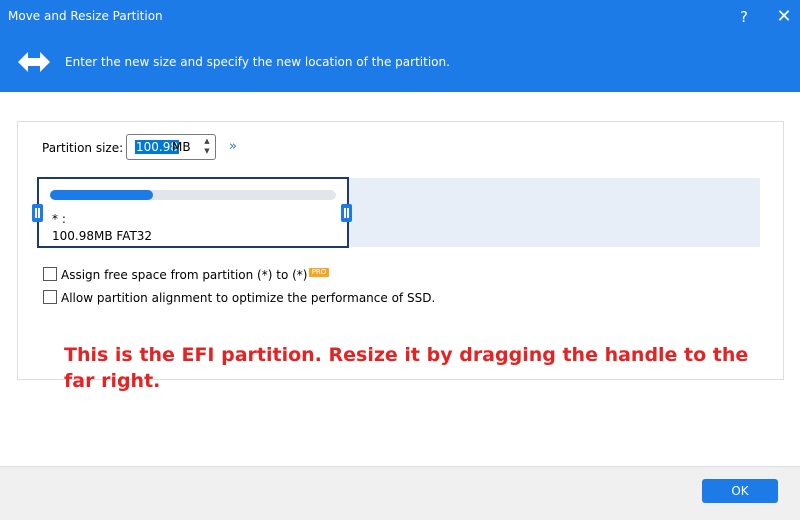 The width and height of the screenshot is (800, 520). What do you see at coordinates (50, 274) in the screenshot?
I see `assign-free-space-checkbox` at bounding box center [50, 274].